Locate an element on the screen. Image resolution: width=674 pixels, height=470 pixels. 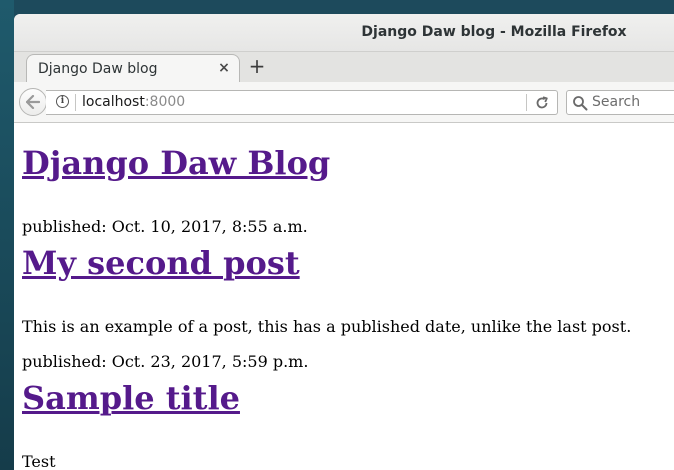
blog-title-link: Django Daw Blog is located at coordinates (176, 163).